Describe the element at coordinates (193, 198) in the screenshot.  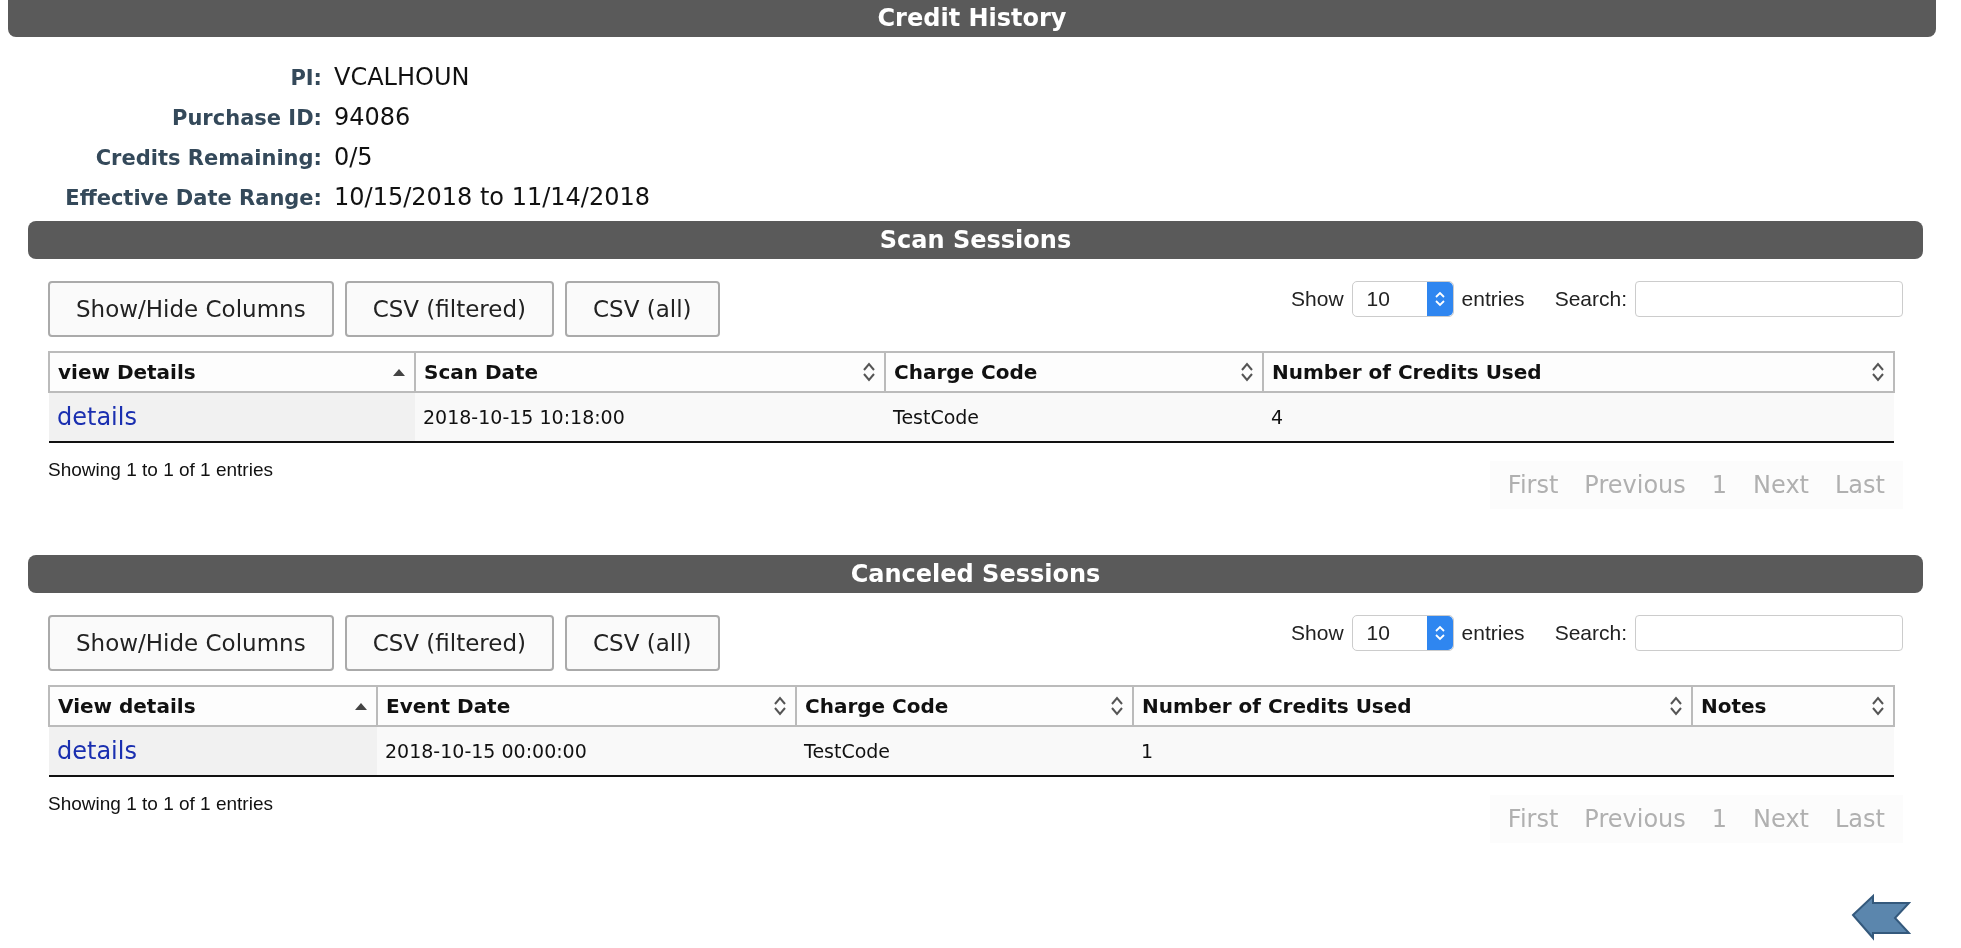
I see `field-label: Effective Date Range:` at that location.